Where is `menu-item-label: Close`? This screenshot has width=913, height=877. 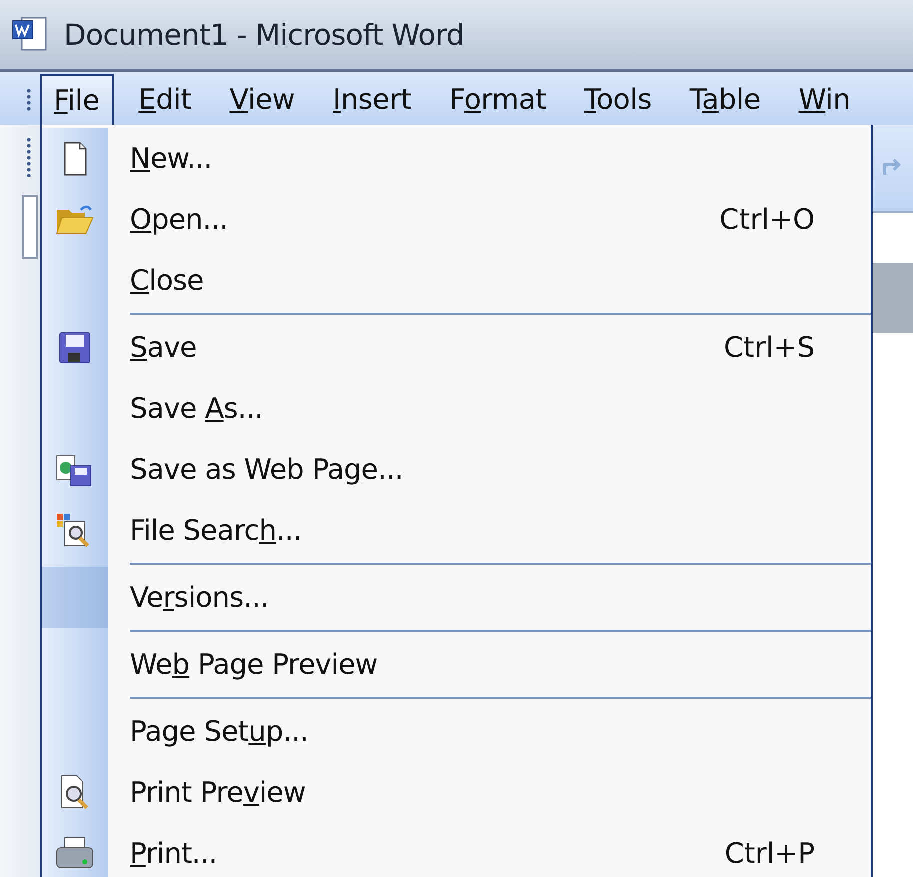 menu-item-label: Close is located at coordinates (167, 280).